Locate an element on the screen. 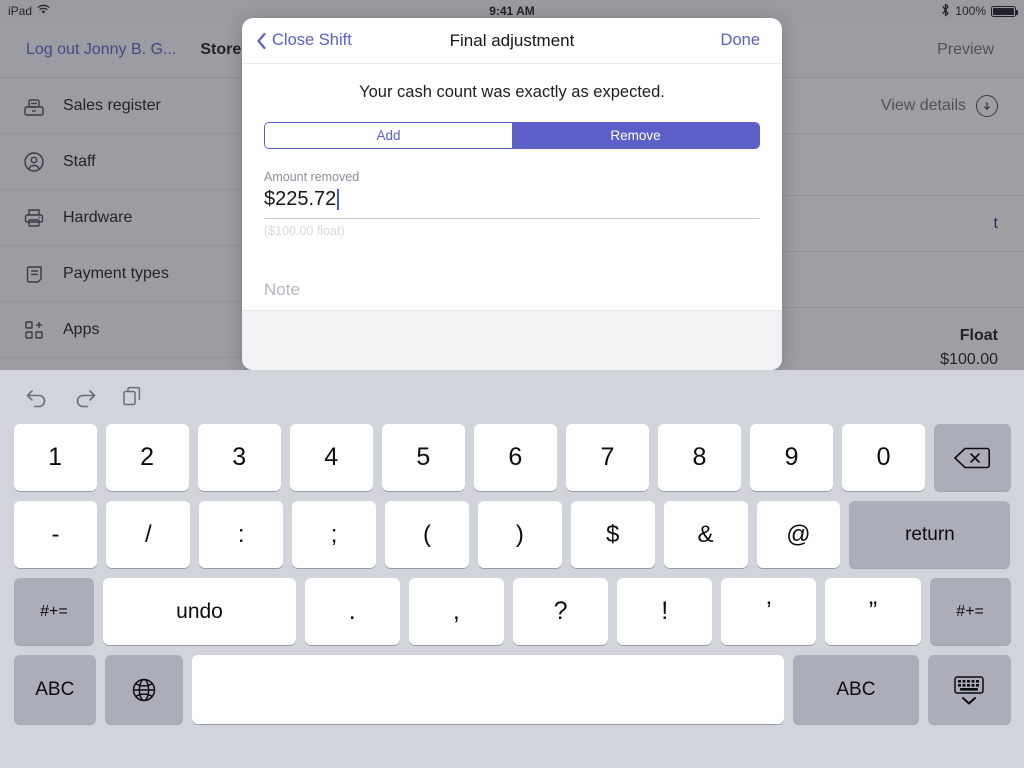  view-details-label: View details is located at coordinates (923, 105).